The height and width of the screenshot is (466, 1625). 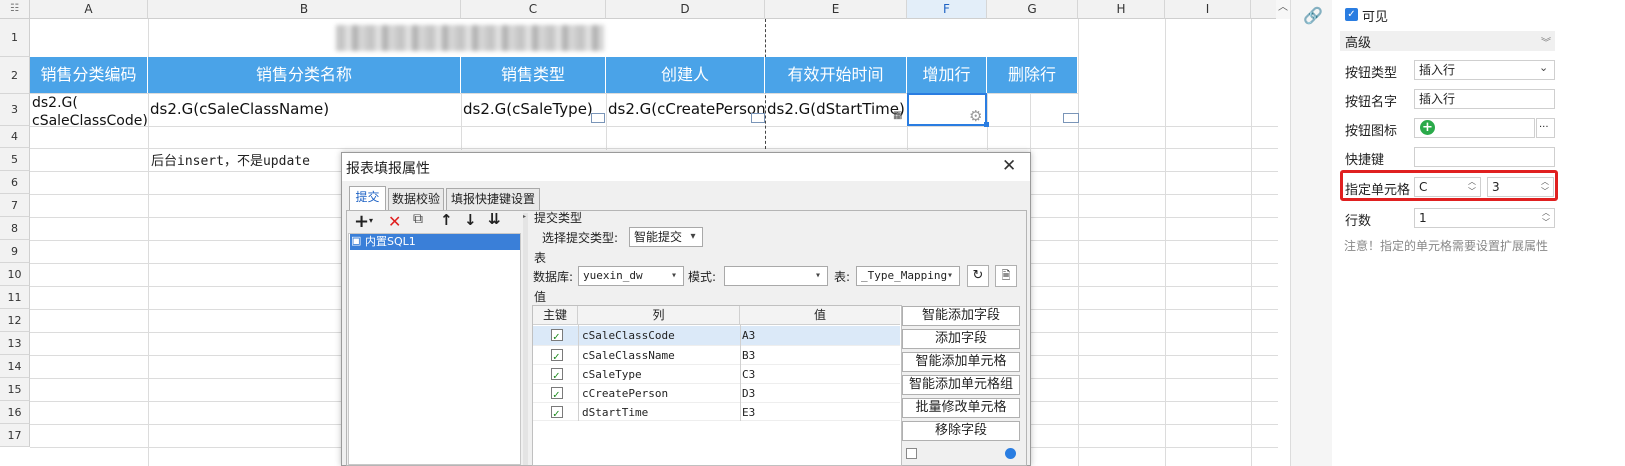 I want to click on grid-row: cSaleType C3, so click(x=716, y=374).